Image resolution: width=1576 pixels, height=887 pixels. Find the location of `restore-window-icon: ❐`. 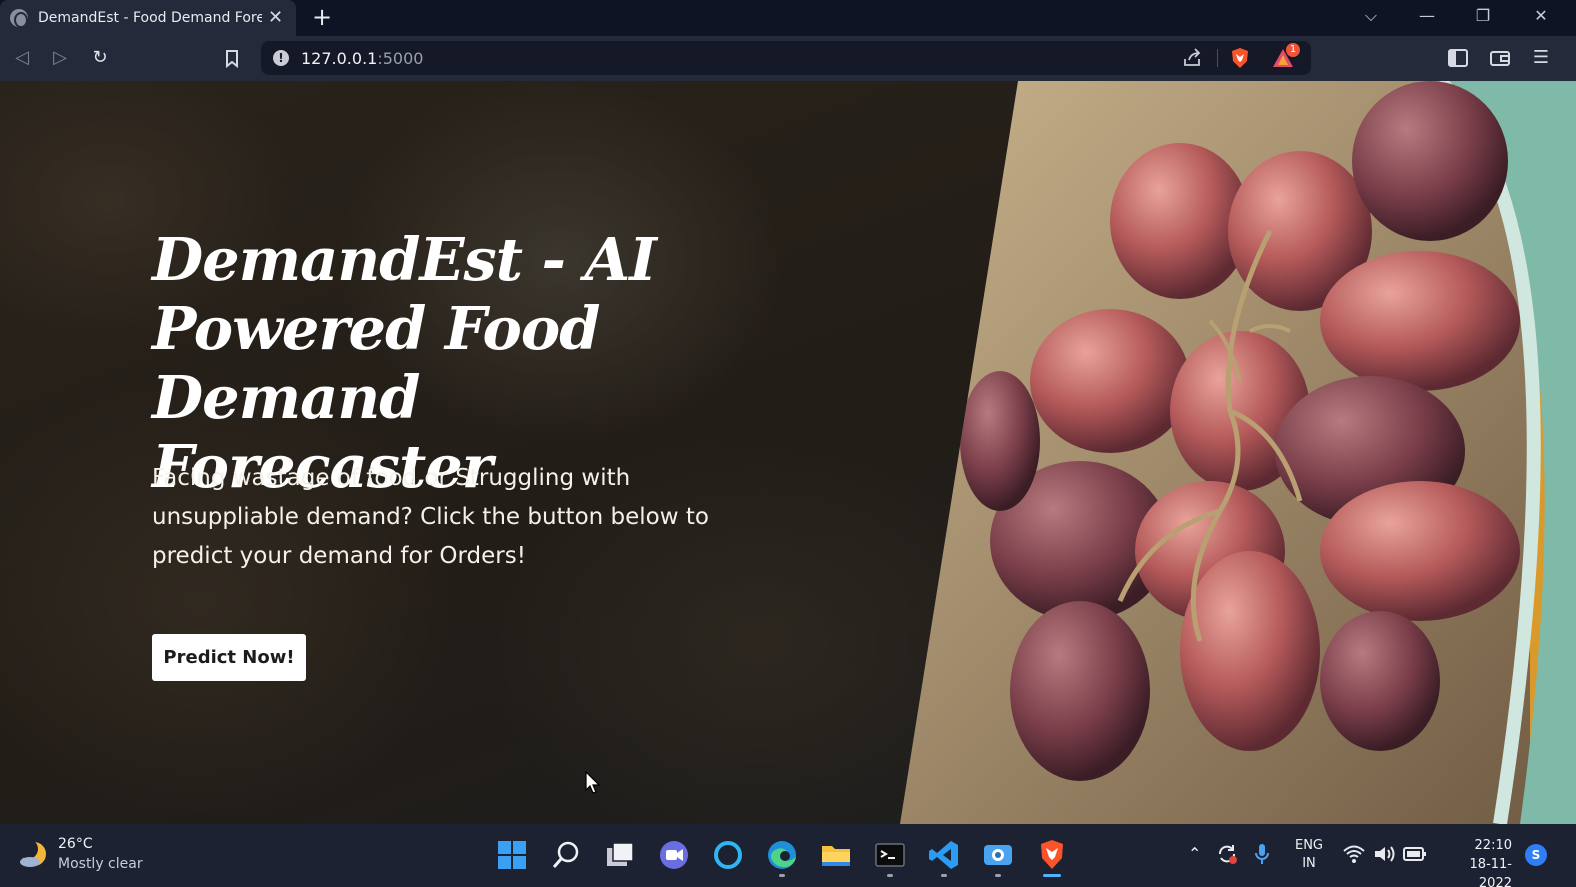

restore-window-icon: ❐ is located at coordinates (1483, 16).